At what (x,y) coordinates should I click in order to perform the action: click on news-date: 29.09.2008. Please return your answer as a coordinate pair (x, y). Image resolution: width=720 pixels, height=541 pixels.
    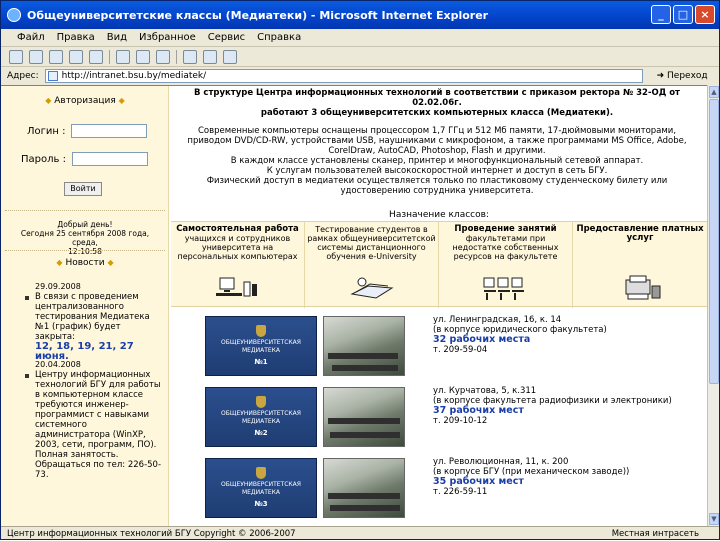
    Looking at the image, I should click on (58, 286).